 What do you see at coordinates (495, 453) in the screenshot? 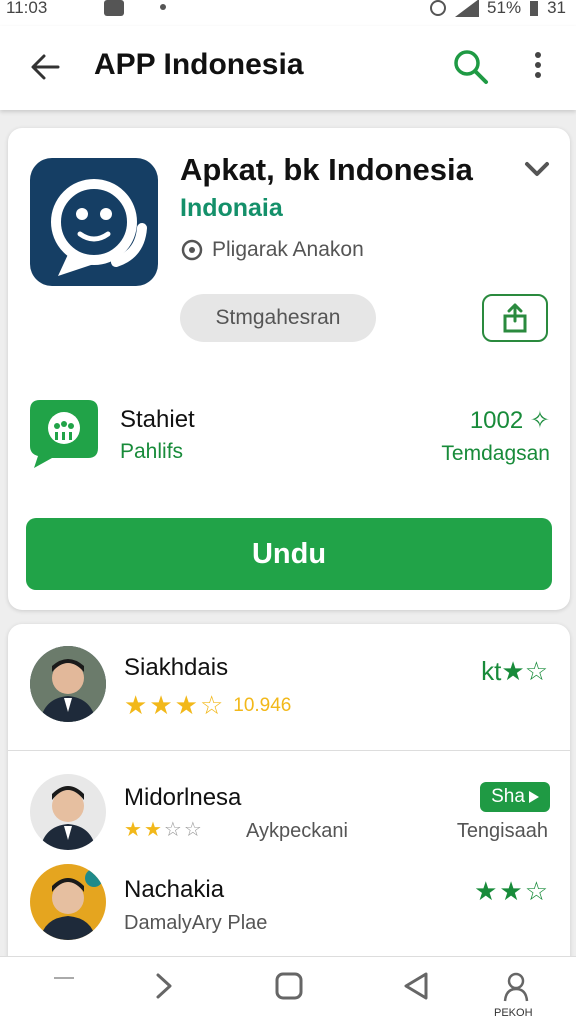
I see `stat-value-subtitle: Temdagsan` at bounding box center [495, 453].